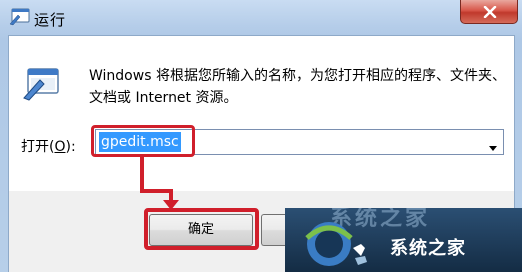 This screenshot has height=273, width=522. What do you see at coordinates (20, 17) in the screenshot?
I see `run-program-icon` at bounding box center [20, 17].